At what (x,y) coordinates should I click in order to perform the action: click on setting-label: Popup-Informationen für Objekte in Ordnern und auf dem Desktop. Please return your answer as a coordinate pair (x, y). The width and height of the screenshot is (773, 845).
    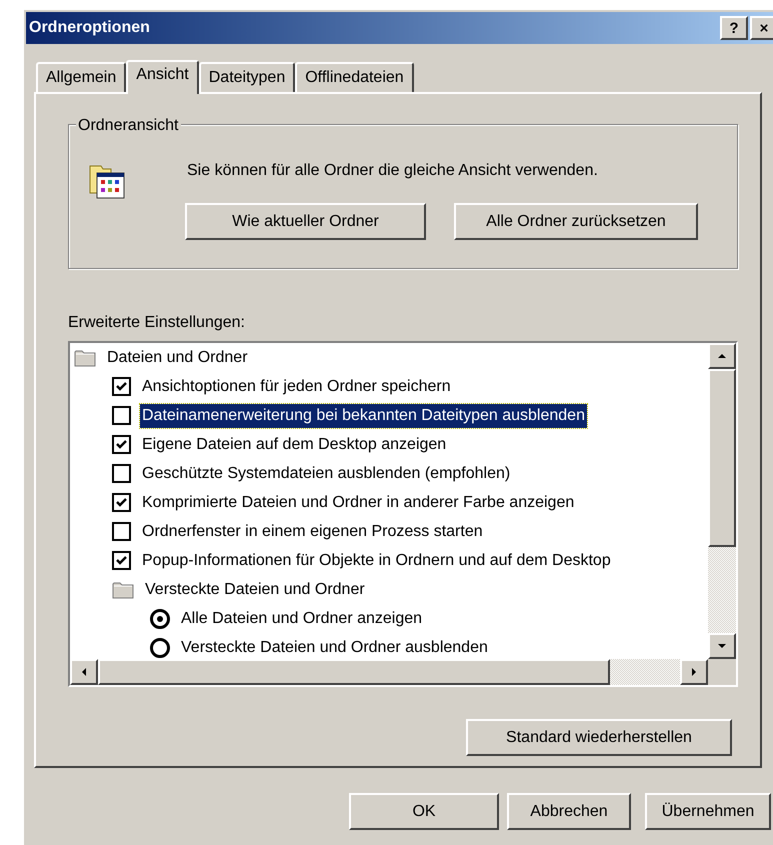
    Looking at the image, I should click on (376, 560).